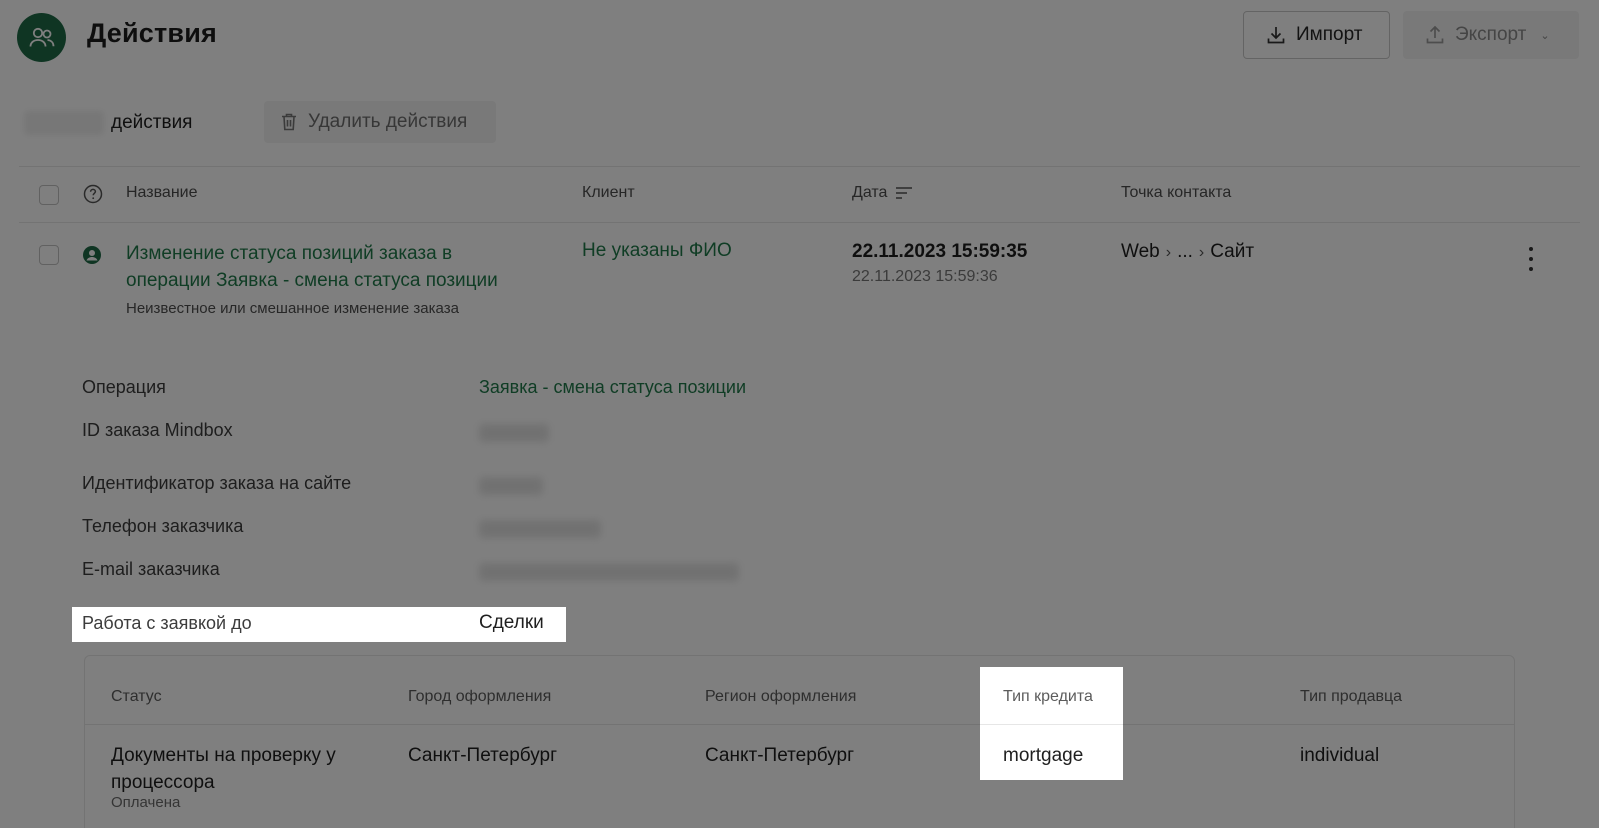 This screenshot has height=828, width=1599. I want to click on export-button: Экспорт ⌄, so click(1491, 35).